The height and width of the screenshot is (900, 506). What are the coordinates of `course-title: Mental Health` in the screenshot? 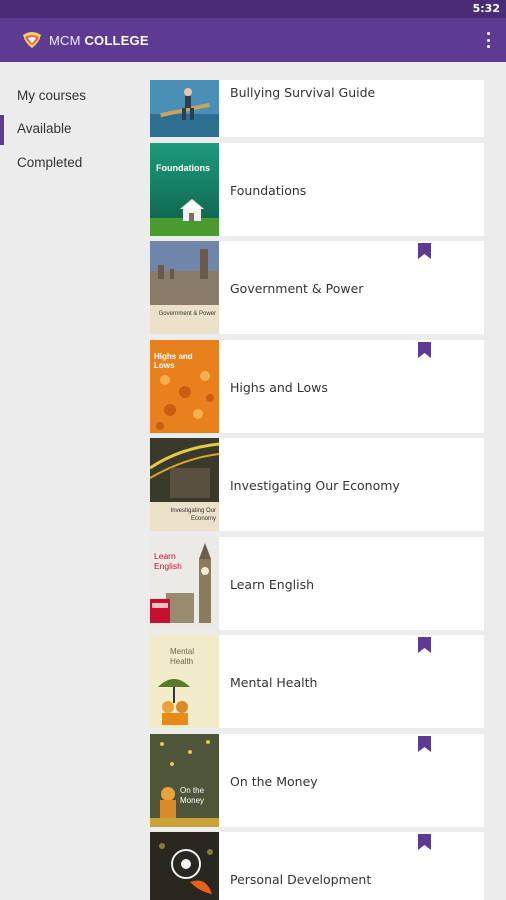 It's located at (274, 682).